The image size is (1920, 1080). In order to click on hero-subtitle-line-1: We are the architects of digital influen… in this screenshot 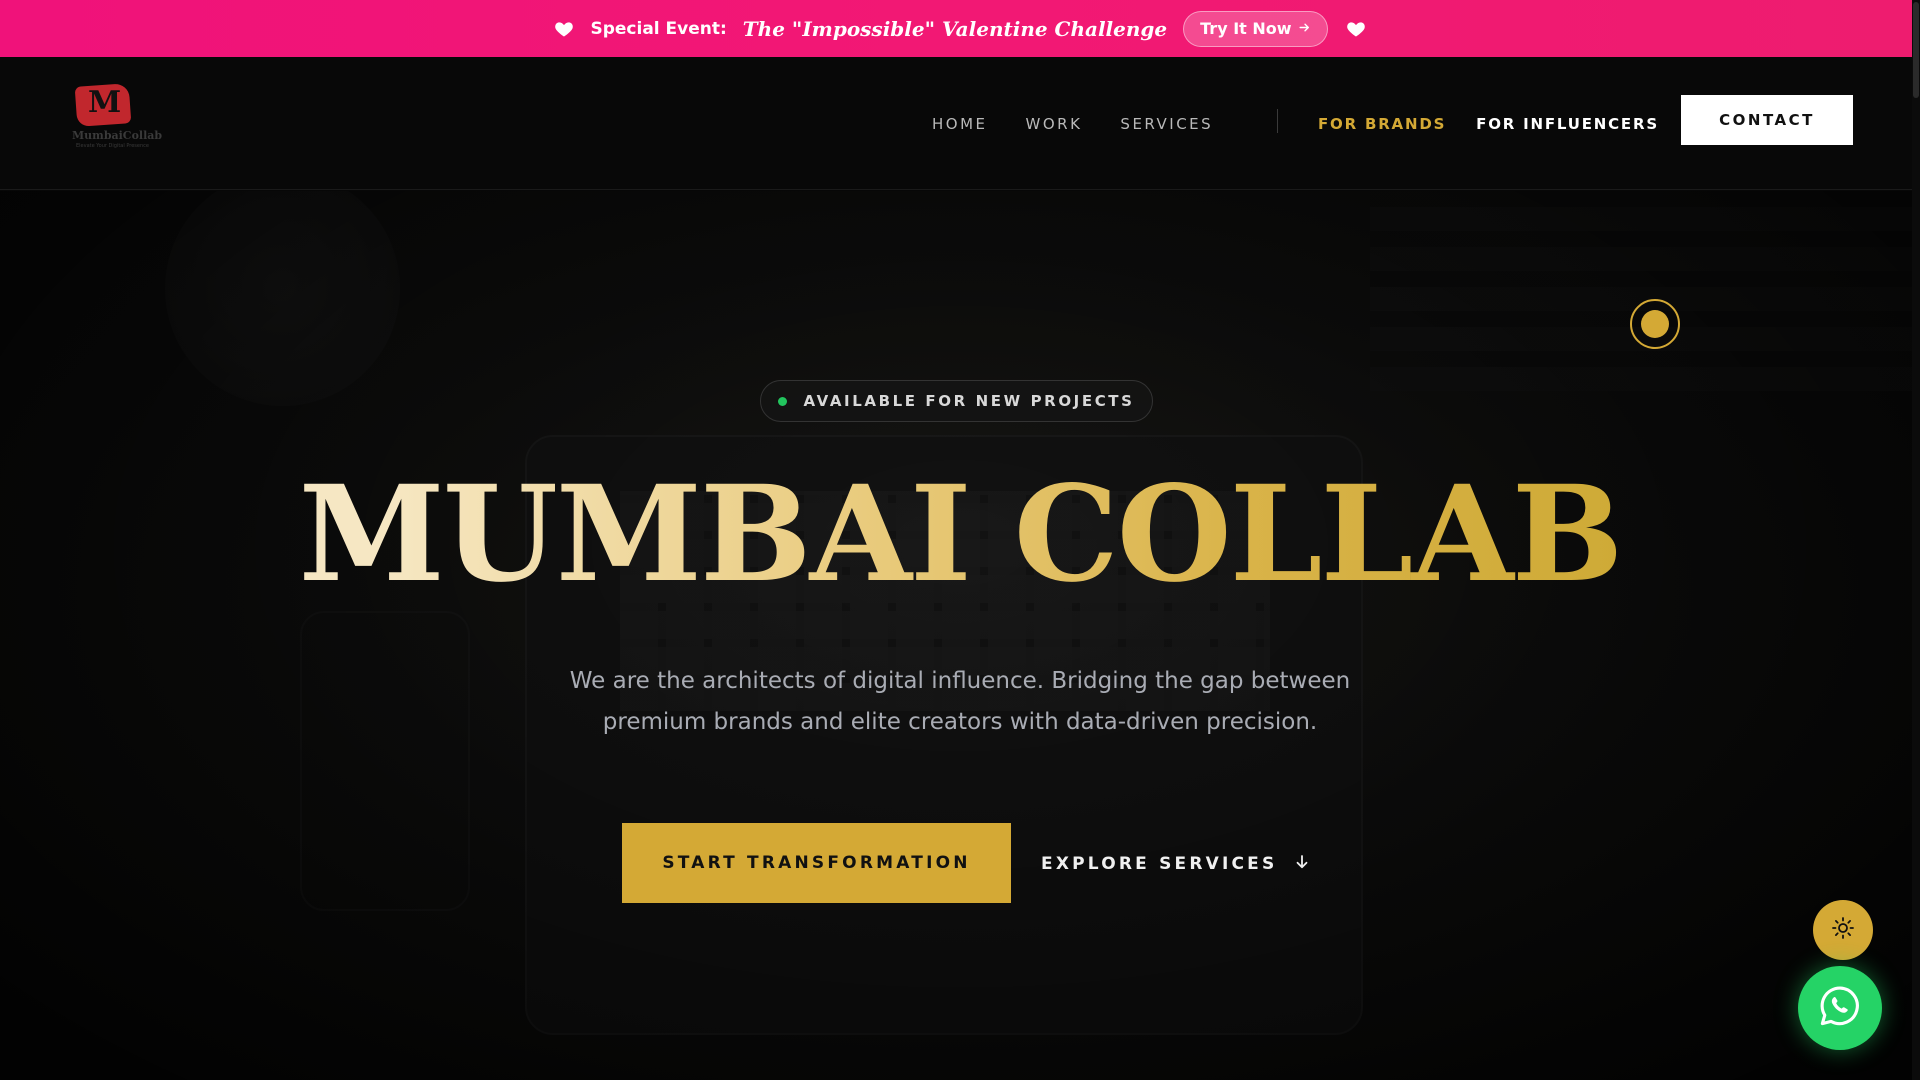, I will do `click(960, 681)`.